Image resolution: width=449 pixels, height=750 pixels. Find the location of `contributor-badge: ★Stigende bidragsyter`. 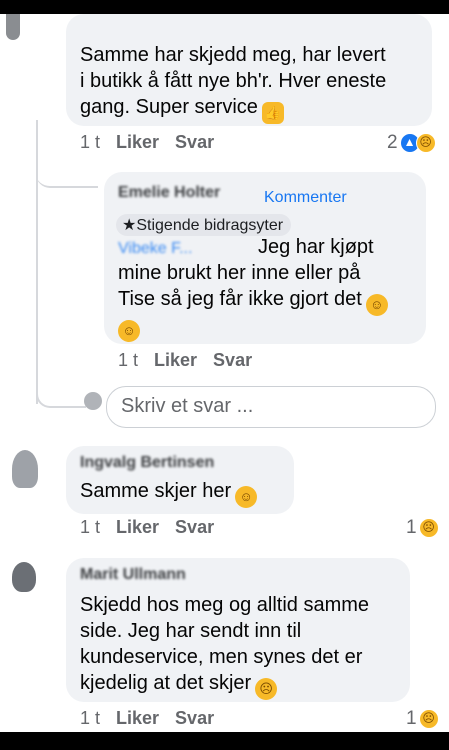

contributor-badge: ★Stigende bidragsyter is located at coordinates (204, 225).